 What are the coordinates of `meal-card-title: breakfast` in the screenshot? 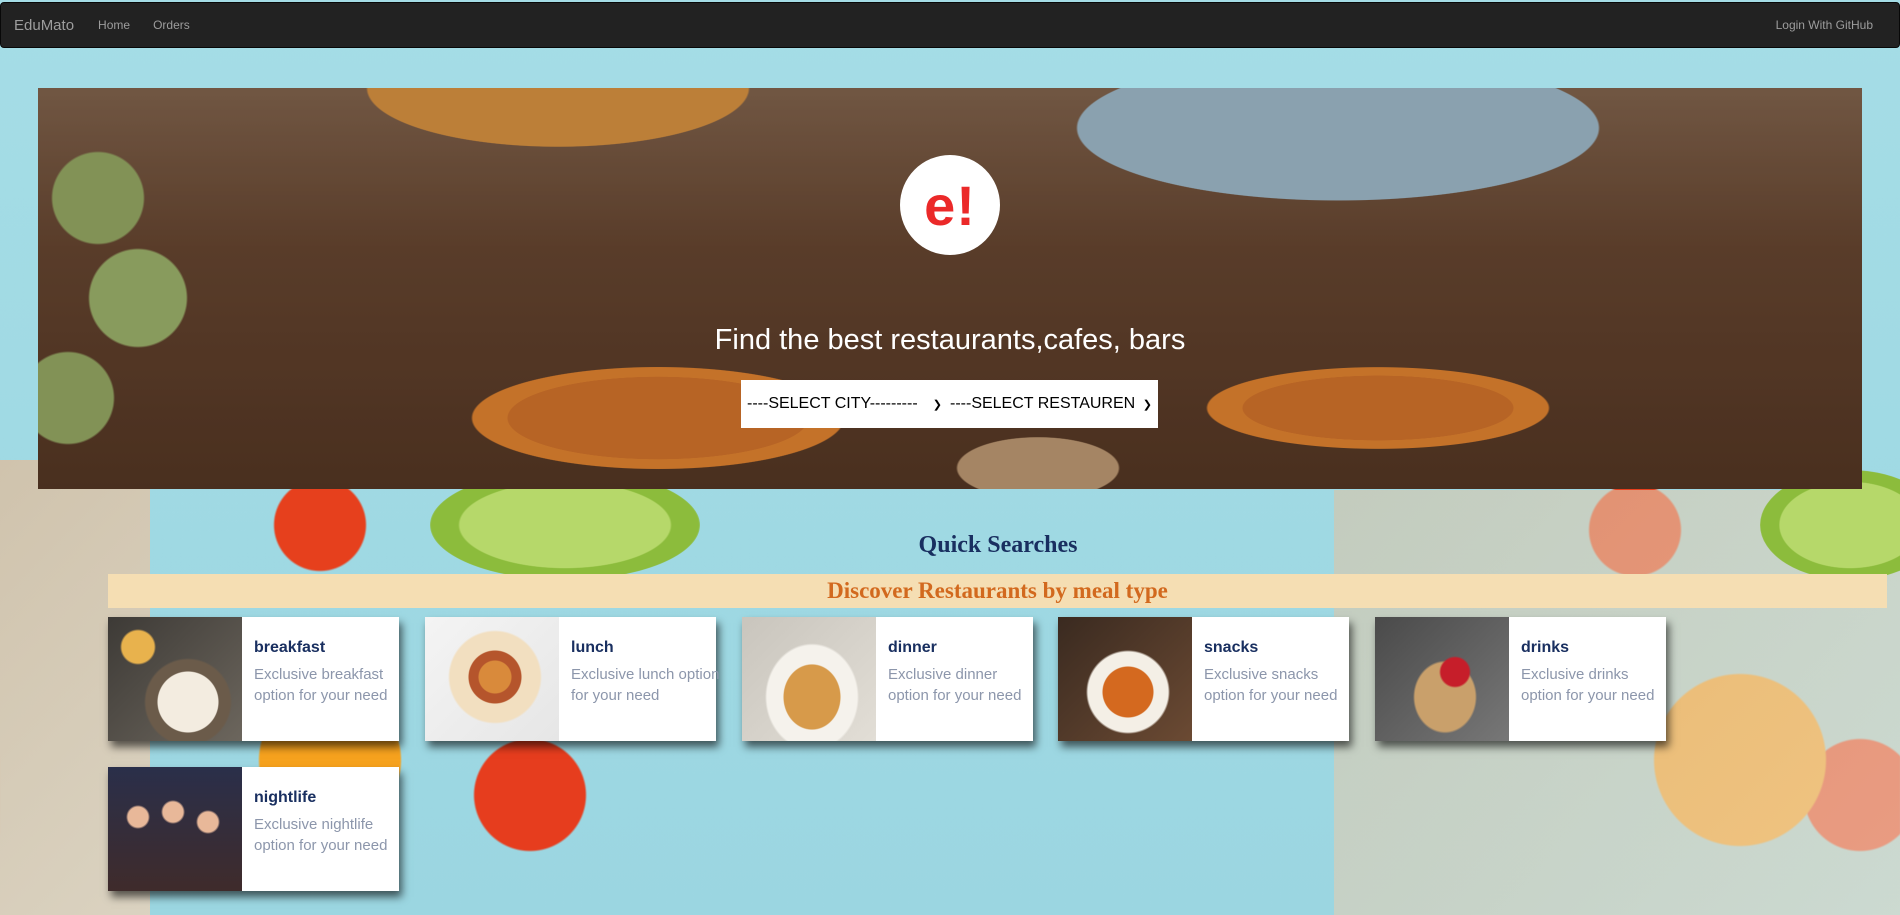 It's located at (290, 647).